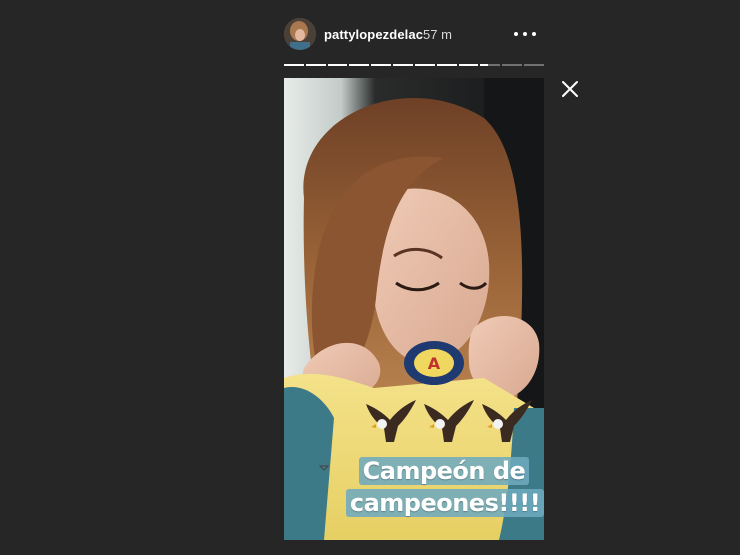  Describe the element at coordinates (570, 89) in the screenshot. I see `close-icon` at that location.